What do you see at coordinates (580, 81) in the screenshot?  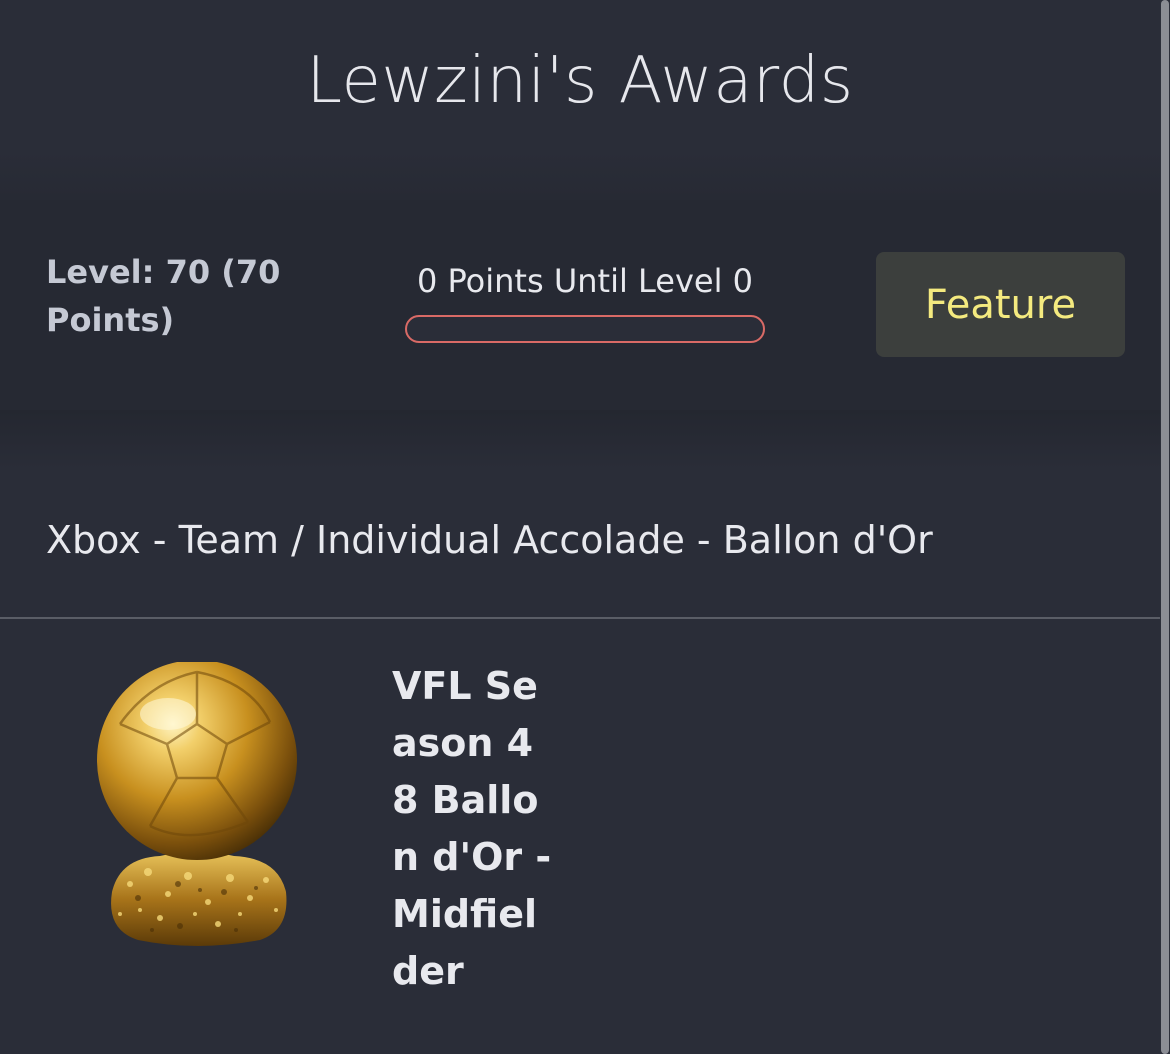 I see `page-title: Lewzini's Awards` at bounding box center [580, 81].